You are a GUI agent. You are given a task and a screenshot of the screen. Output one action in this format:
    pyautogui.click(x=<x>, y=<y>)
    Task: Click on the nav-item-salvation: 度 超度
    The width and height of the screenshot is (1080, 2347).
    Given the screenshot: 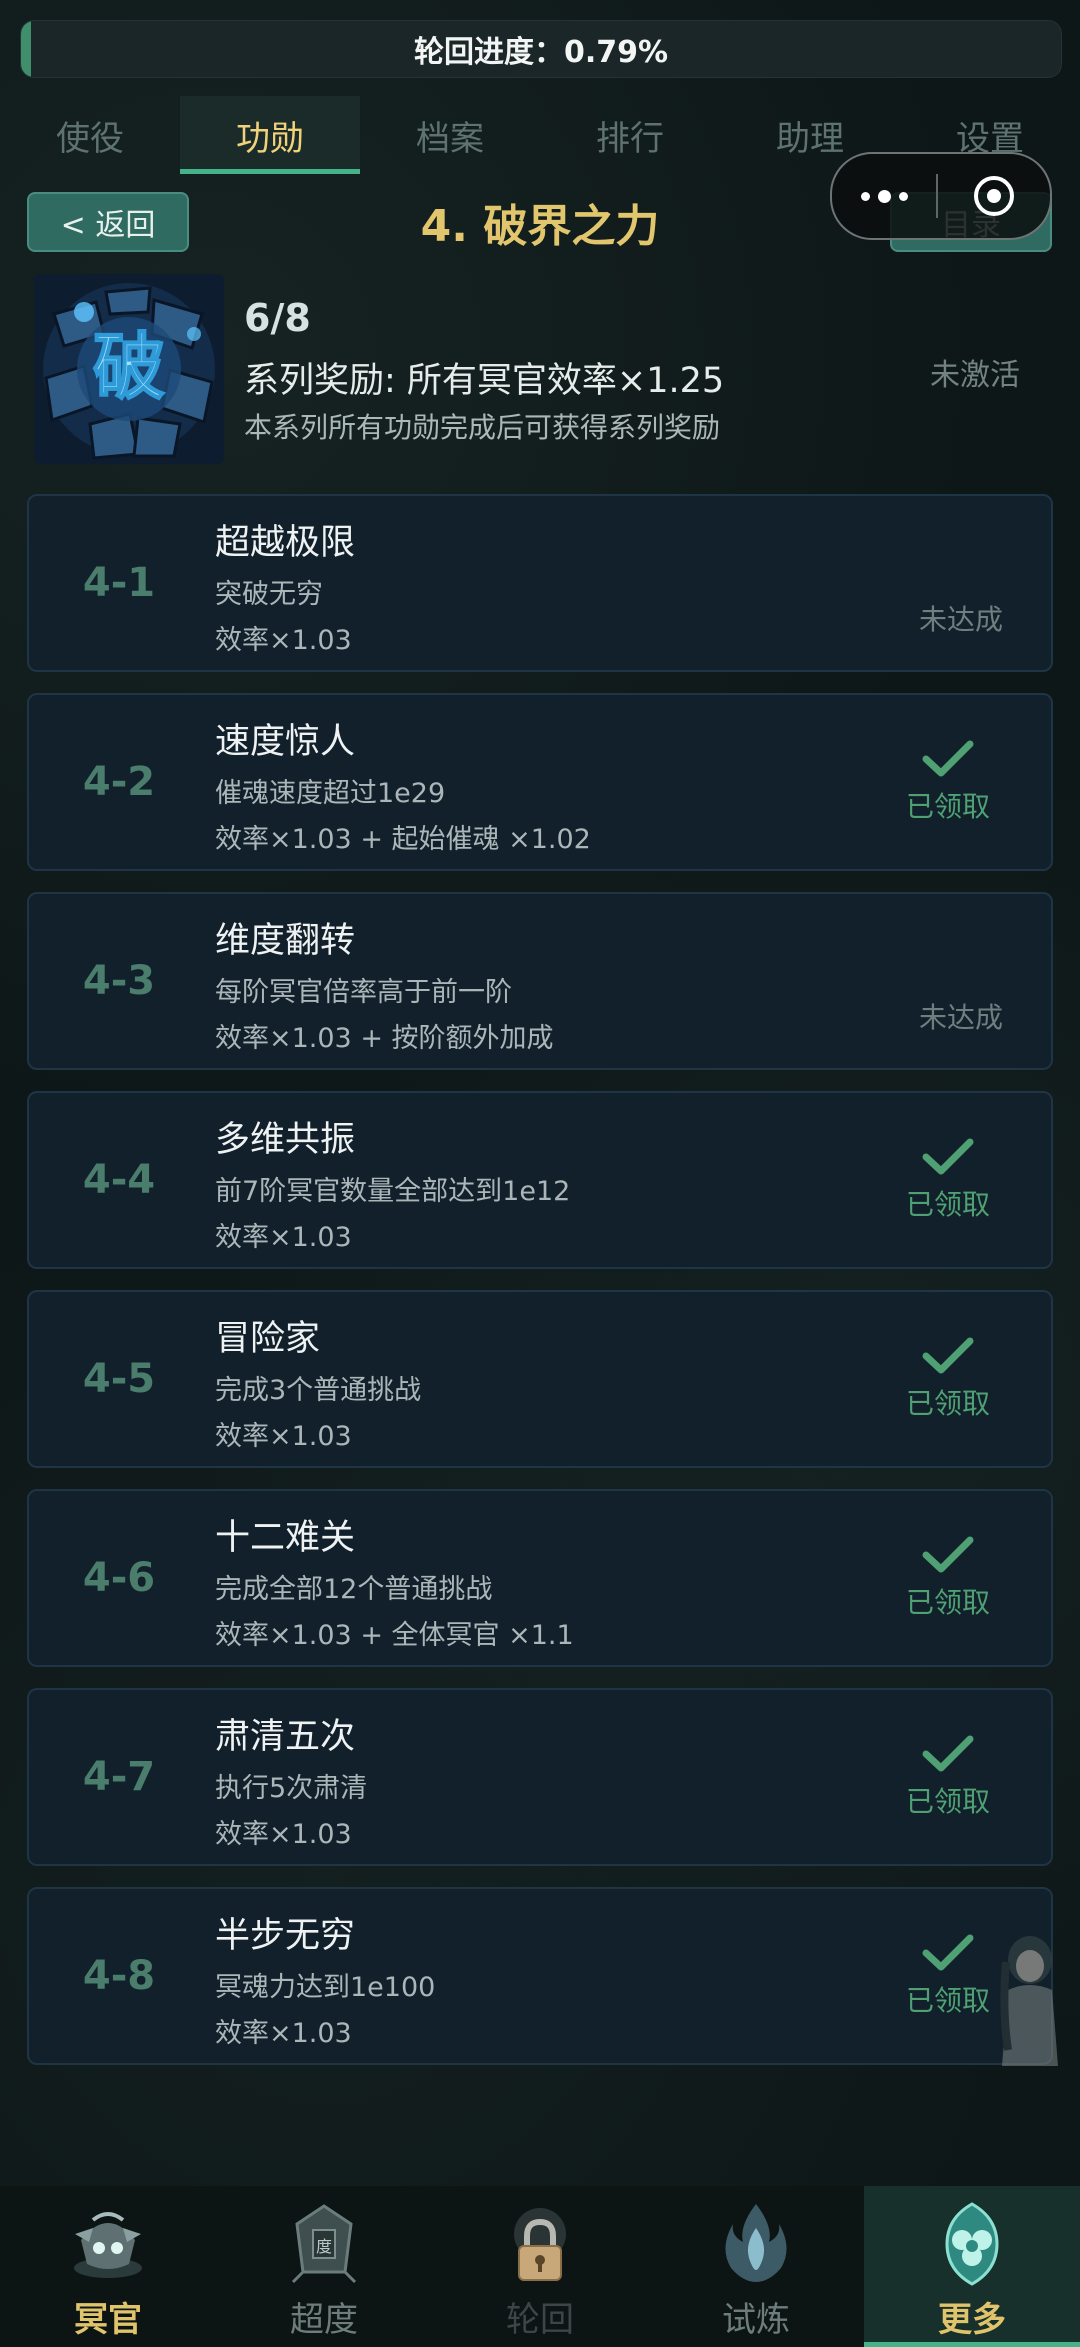 What is the action you would take?
    pyautogui.click(x=324, y=2266)
    